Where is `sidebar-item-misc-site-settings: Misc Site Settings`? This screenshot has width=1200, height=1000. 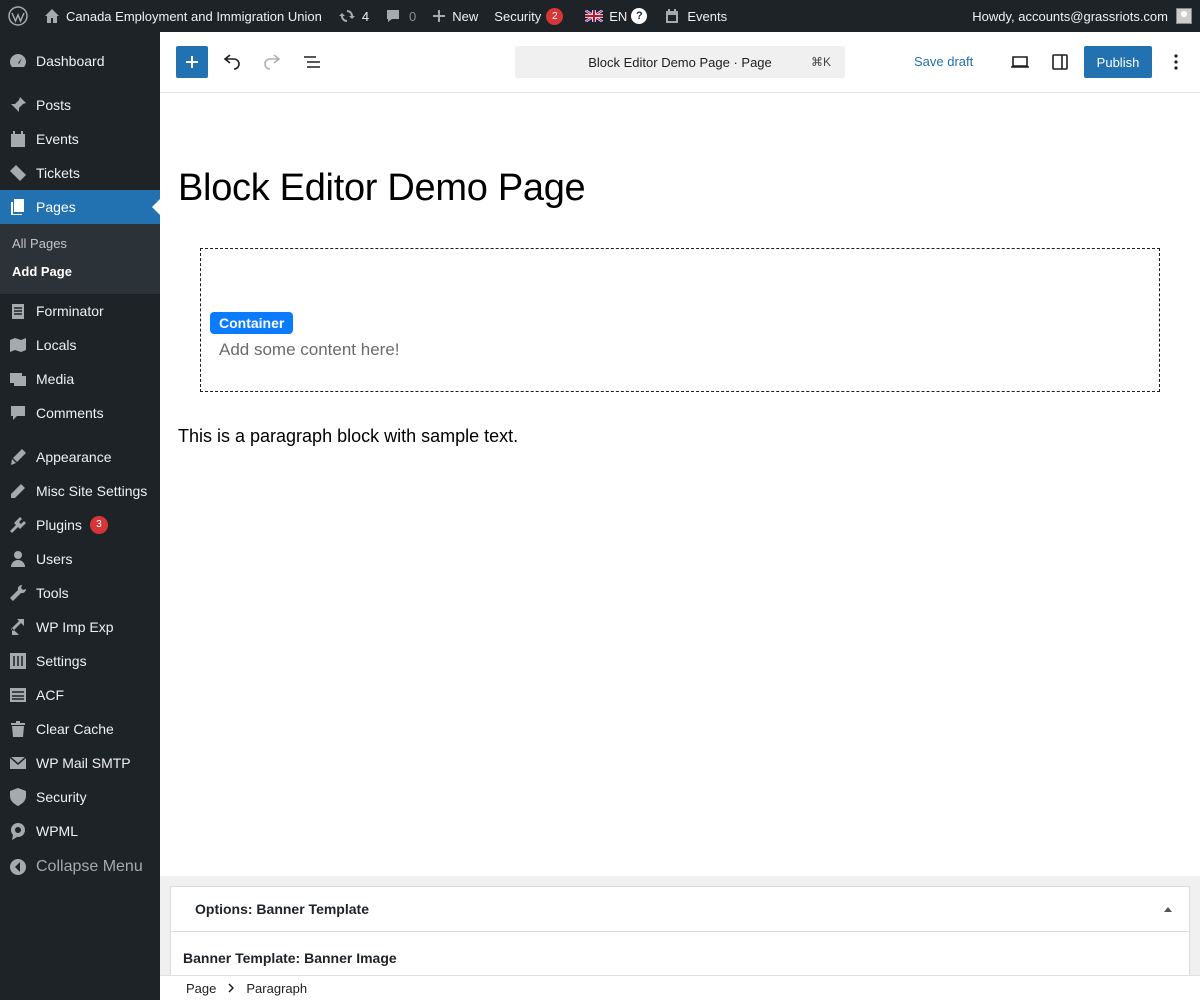 sidebar-item-misc-site-settings: Misc Site Settings is located at coordinates (80, 491).